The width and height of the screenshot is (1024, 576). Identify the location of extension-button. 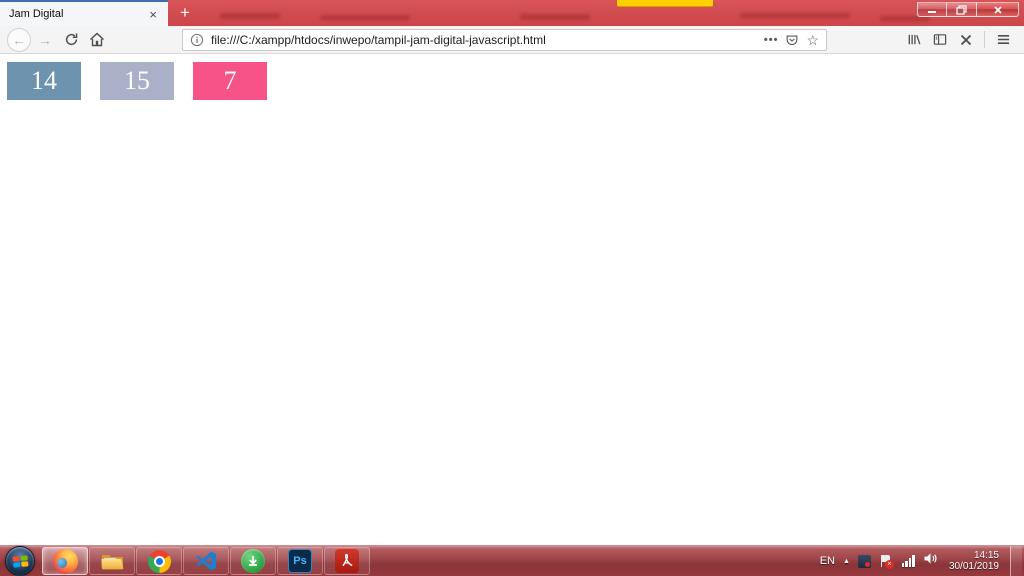
(966, 40).